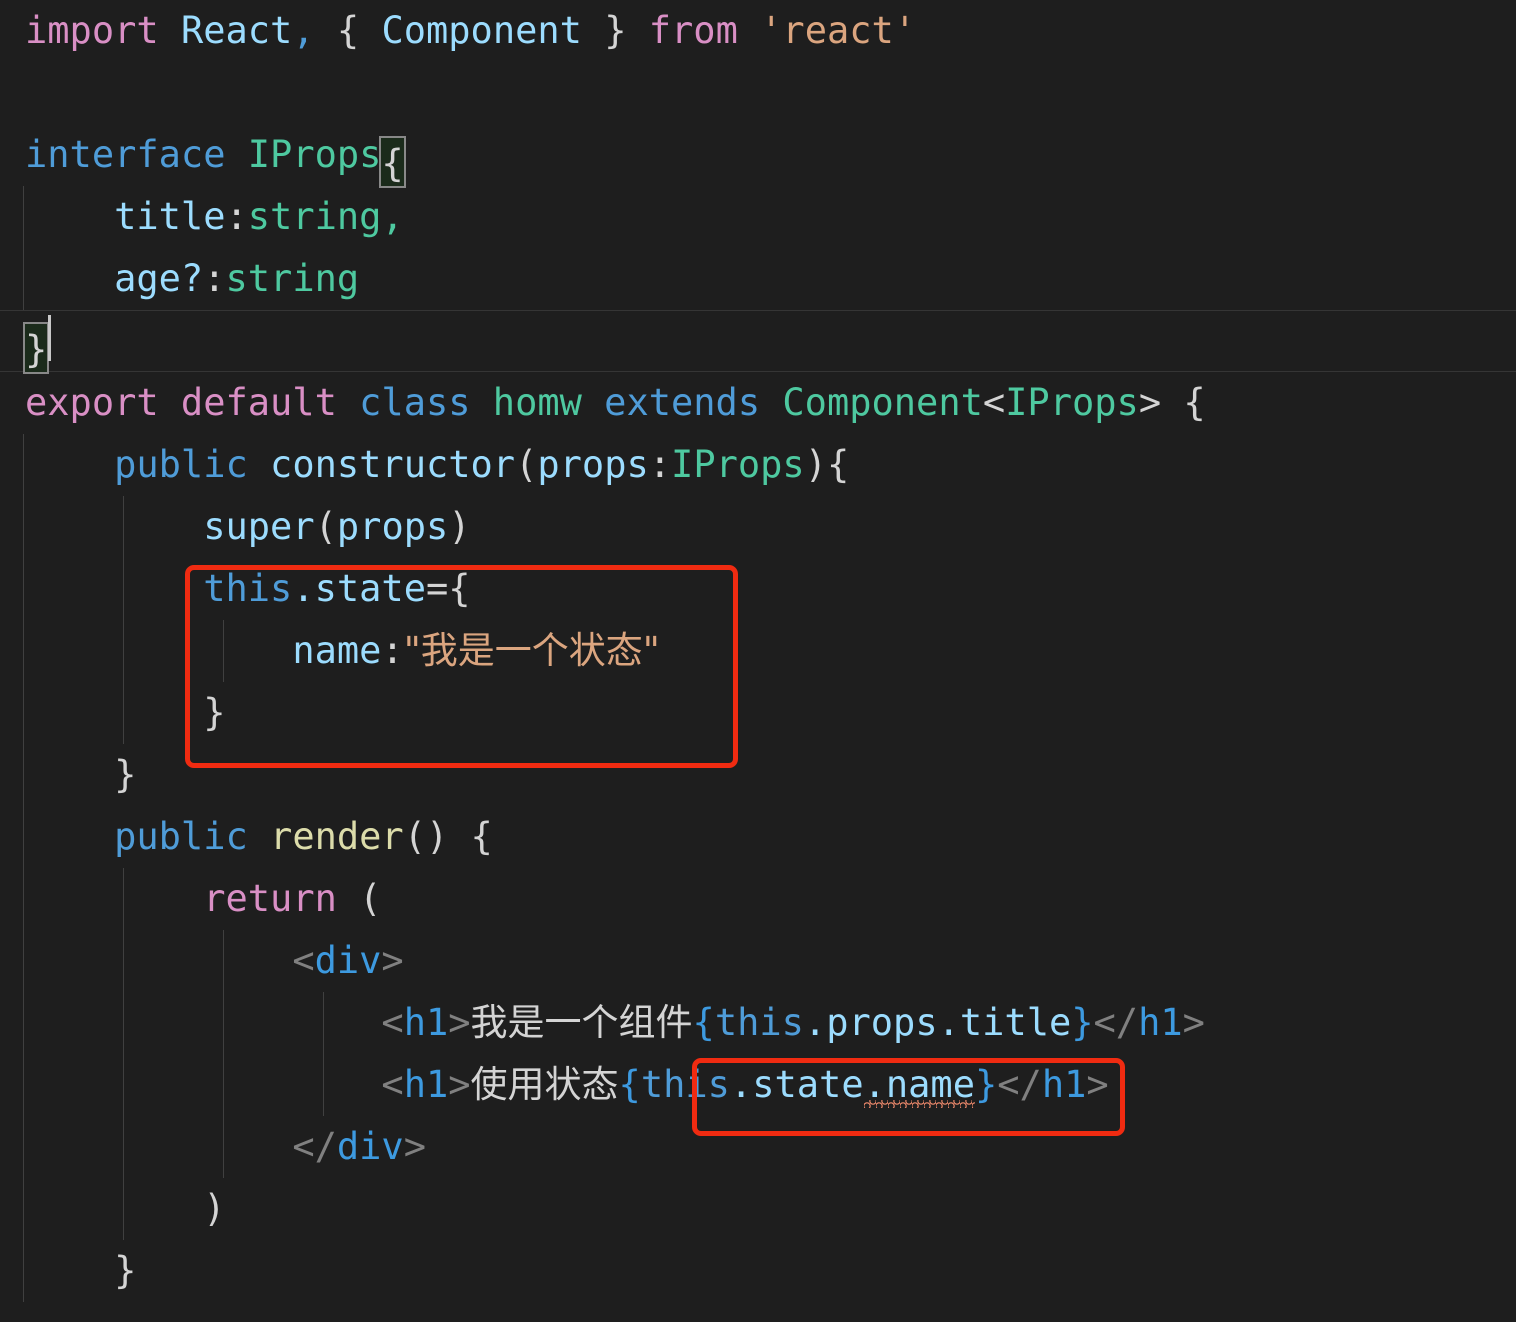  What do you see at coordinates (838, 30) in the screenshot?
I see `token-react-module-string: 'react'` at bounding box center [838, 30].